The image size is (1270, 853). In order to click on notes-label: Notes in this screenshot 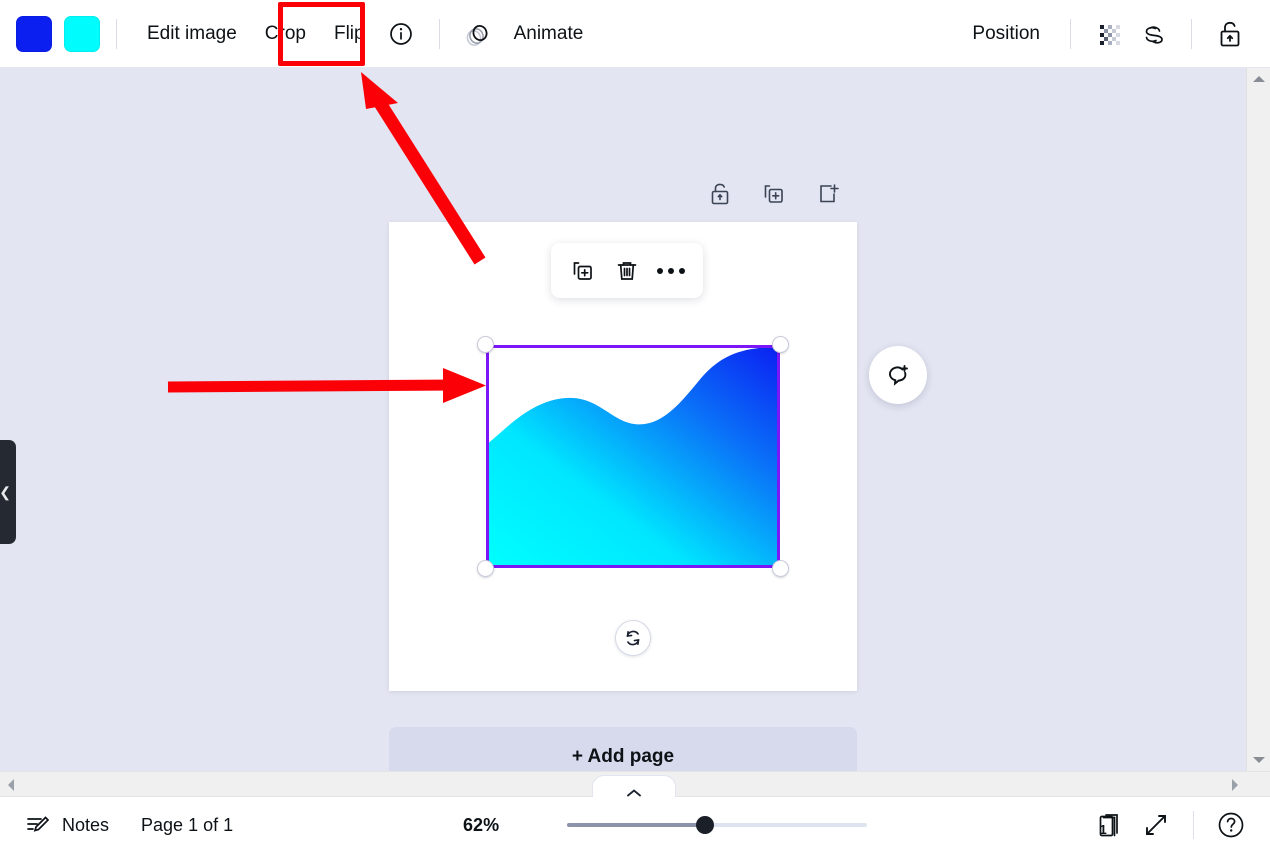, I will do `click(86, 824)`.